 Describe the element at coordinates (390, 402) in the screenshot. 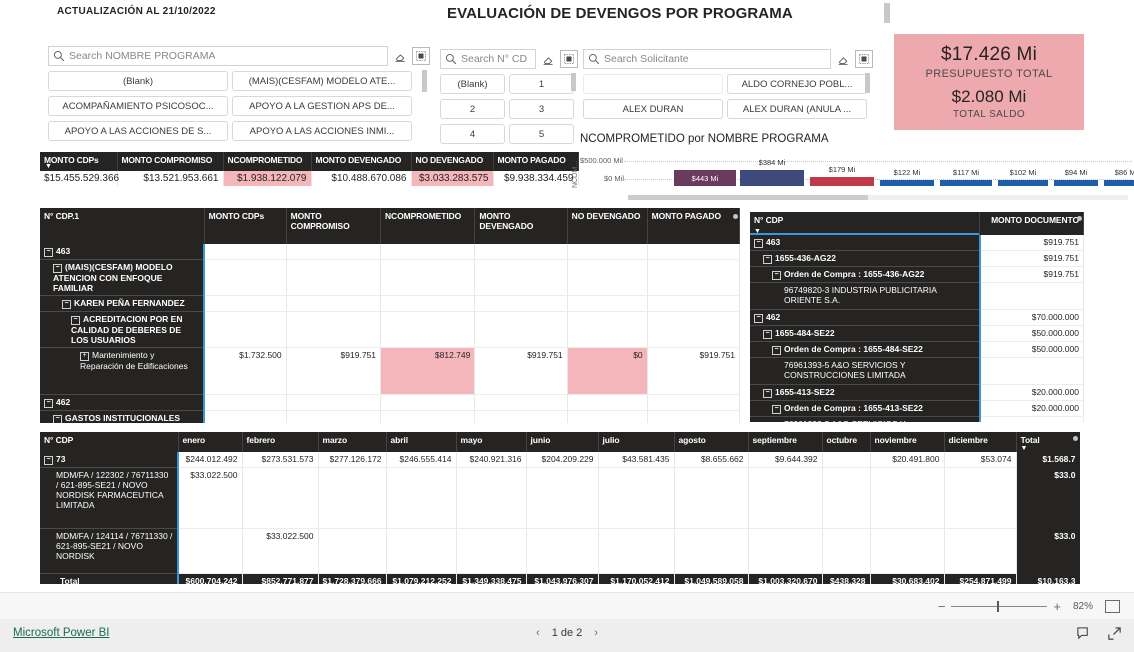

I see `table-row: −462` at that location.